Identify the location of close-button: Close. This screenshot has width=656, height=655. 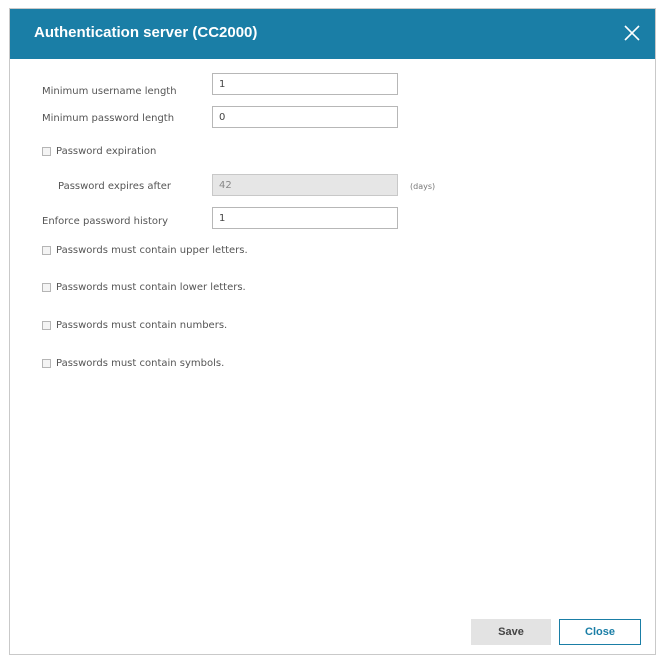
(600, 632).